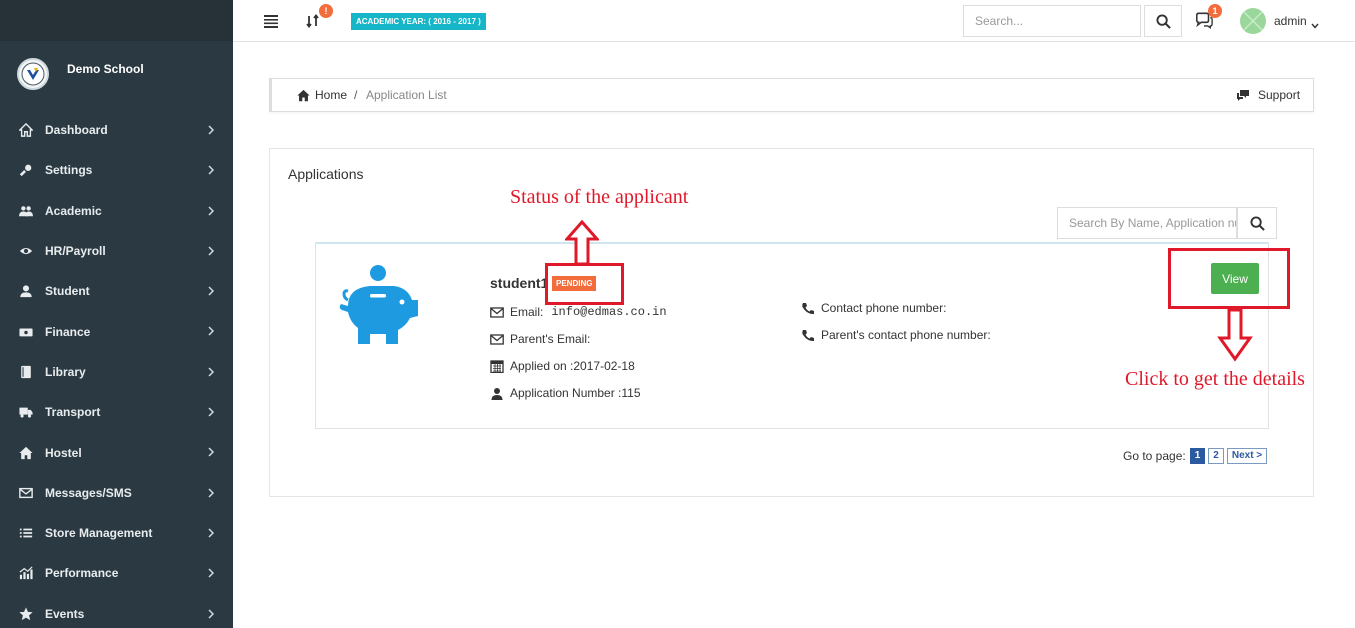 The width and height of the screenshot is (1355, 628). Describe the element at coordinates (1315, 23) in the screenshot. I see `chevron-down-icon` at that location.